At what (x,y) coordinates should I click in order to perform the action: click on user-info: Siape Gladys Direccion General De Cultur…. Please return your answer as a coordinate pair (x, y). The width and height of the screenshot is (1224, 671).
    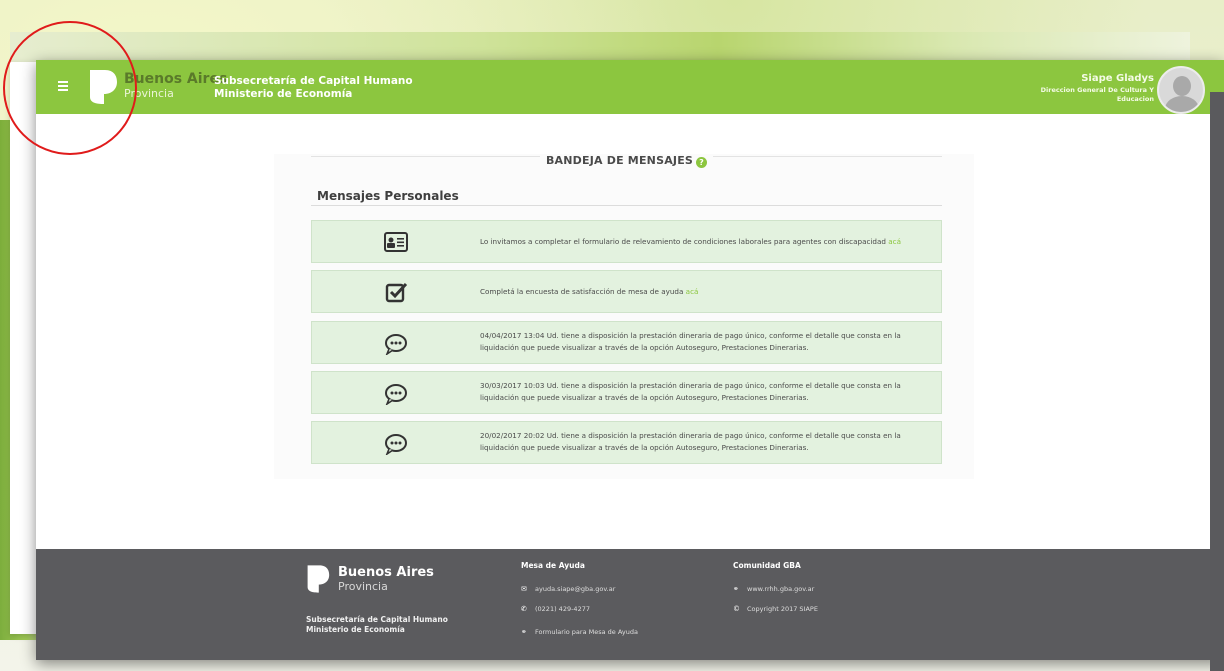
    Looking at the image, I should click on (1089, 89).